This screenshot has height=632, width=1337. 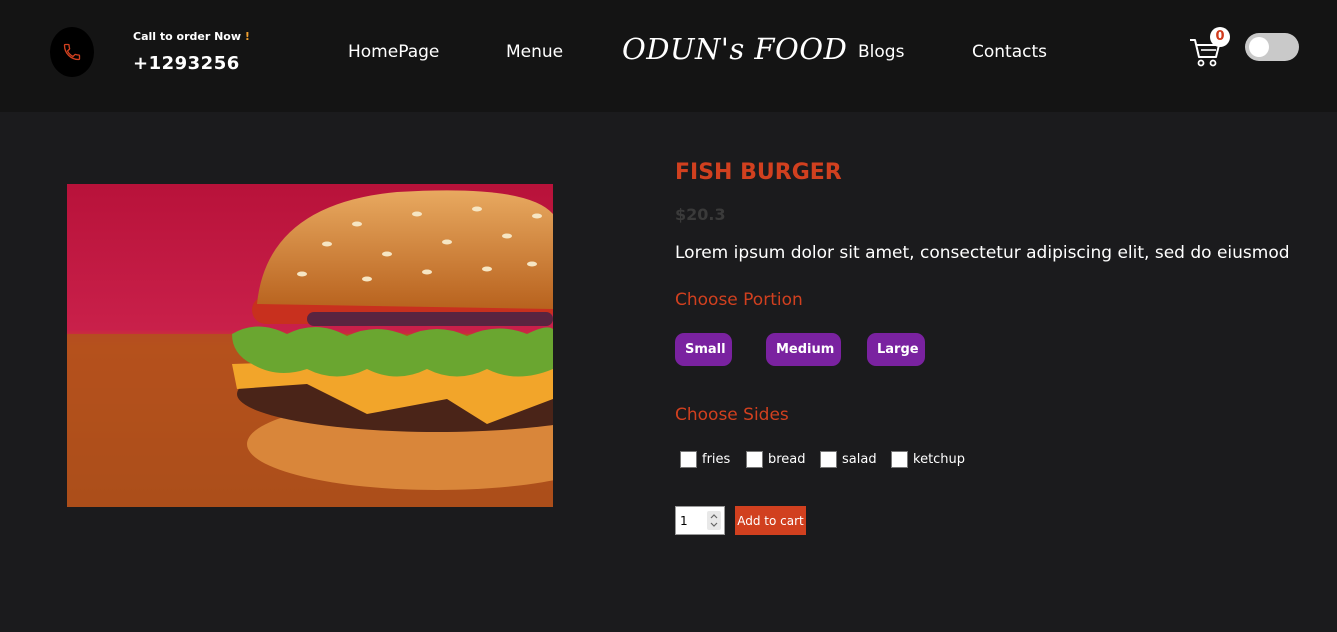 What do you see at coordinates (1220, 37) in the screenshot?
I see `cart-count-badge: 0` at bounding box center [1220, 37].